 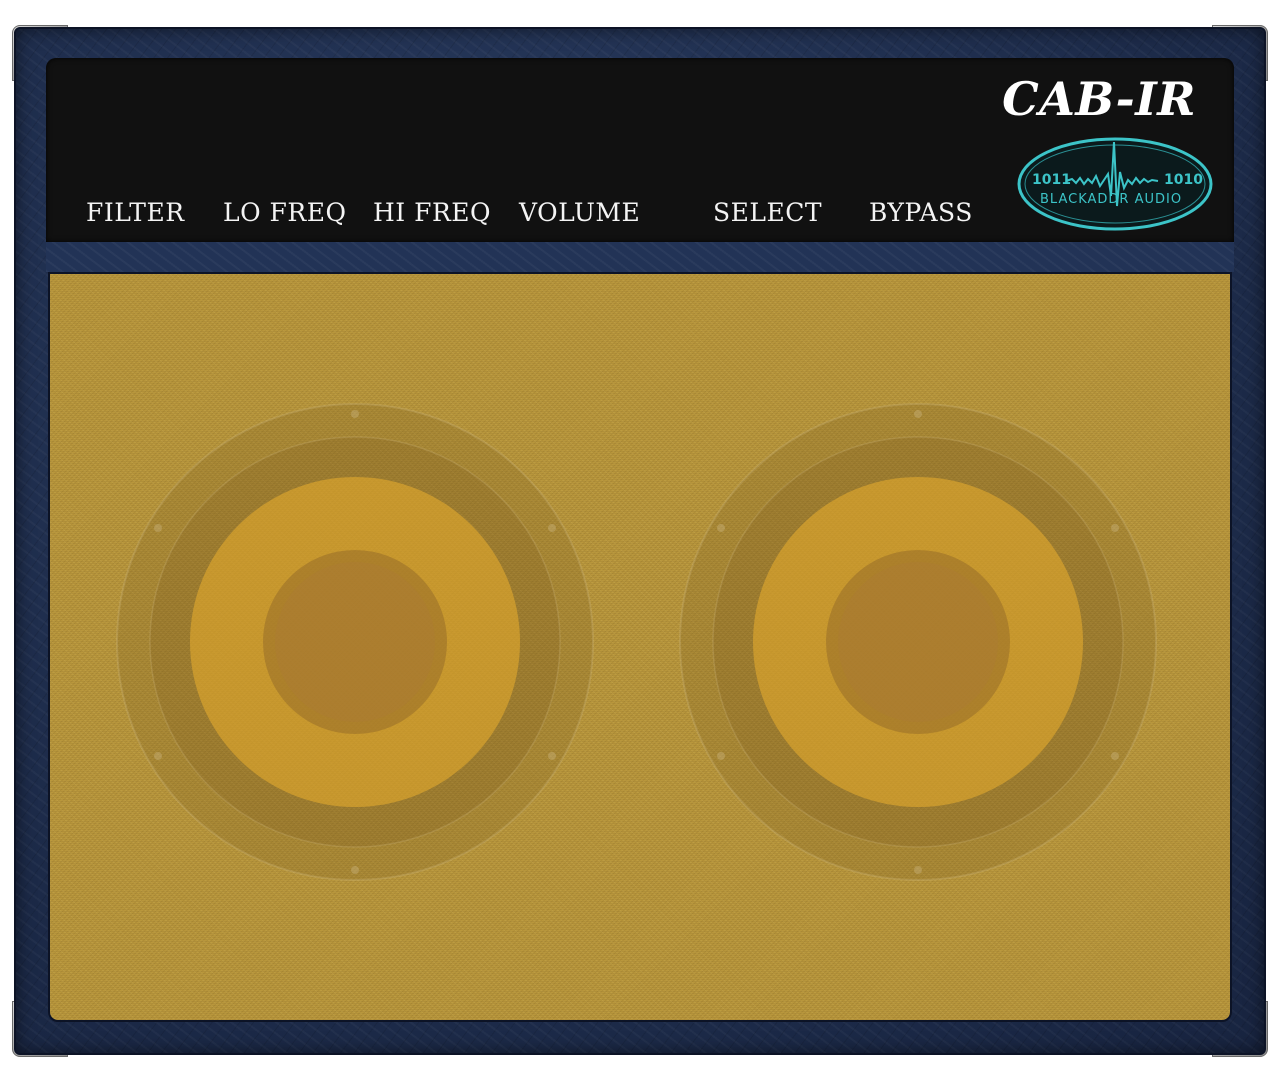 I want to click on lo-freq-label: LO FREQ, so click(x=284, y=212).